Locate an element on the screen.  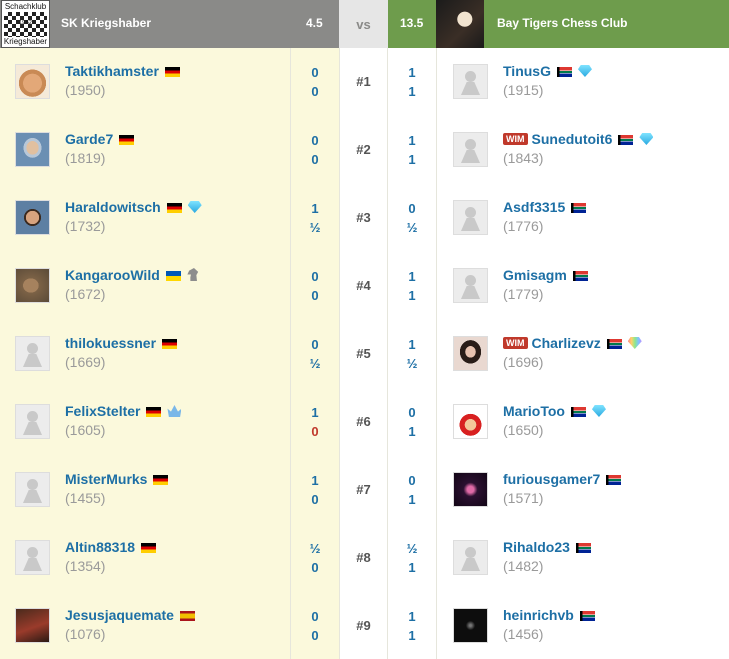
left-player-name-line: Altin88318 is located at coordinates (111, 547).